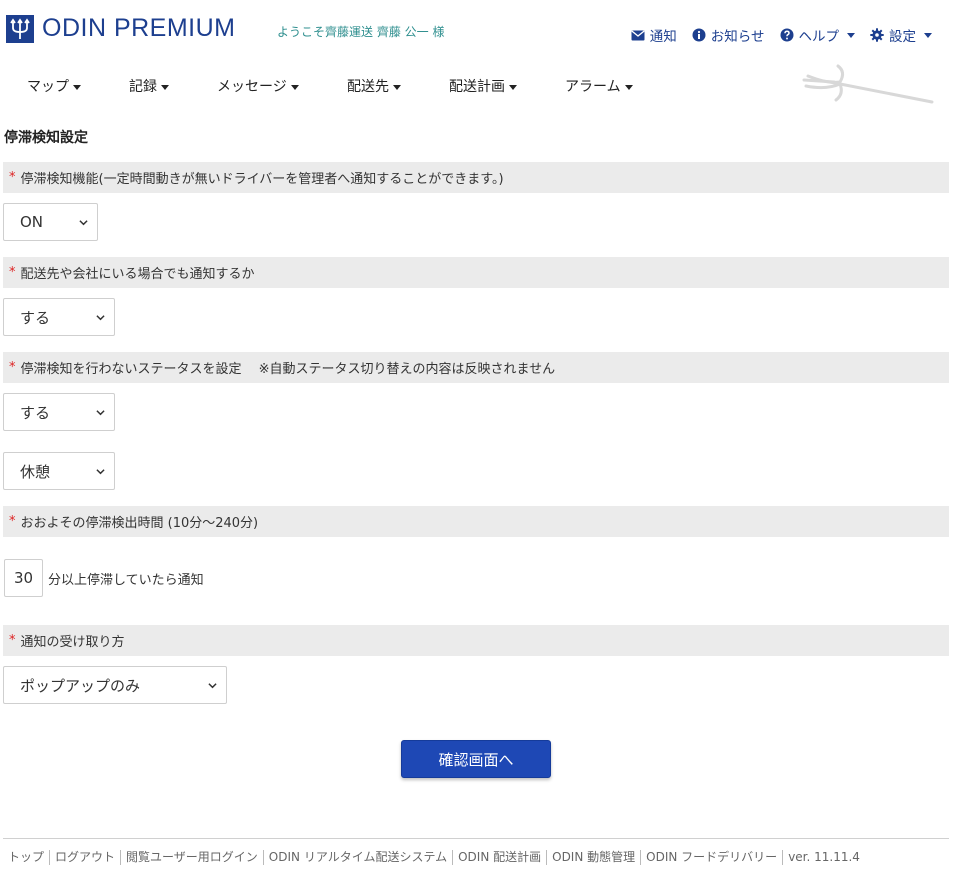 The image size is (954, 871). I want to click on confirm-button: 確認画面へ, so click(476, 759).